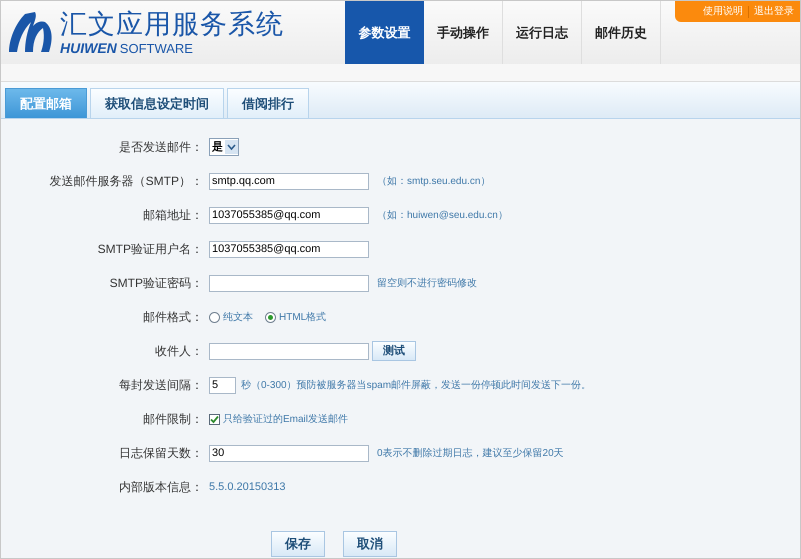 This screenshot has width=801, height=559. Describe the element at coordinates (289, 181) in the screenshot. I see `input-field: smtp.qq.com` at that location.